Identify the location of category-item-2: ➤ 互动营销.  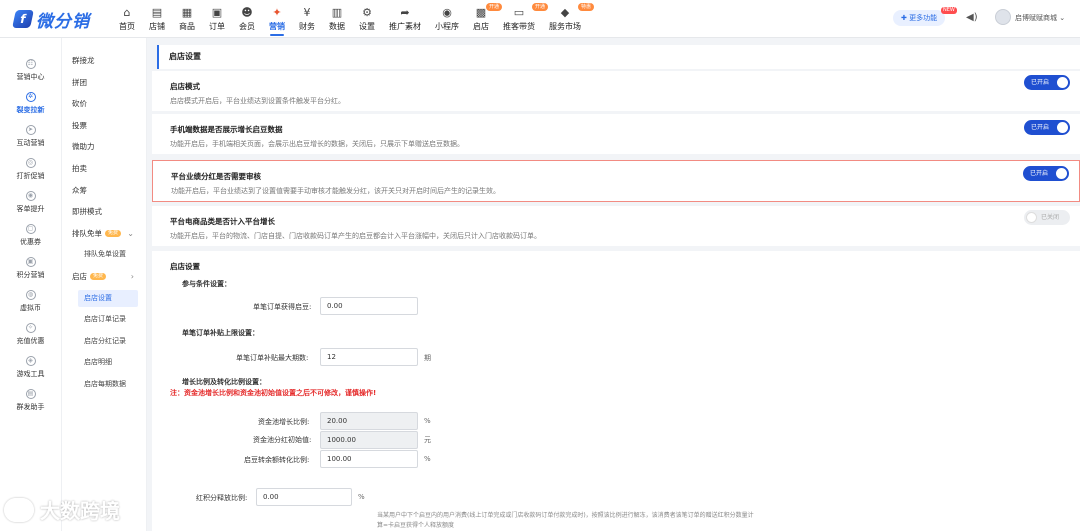
(30, 136).